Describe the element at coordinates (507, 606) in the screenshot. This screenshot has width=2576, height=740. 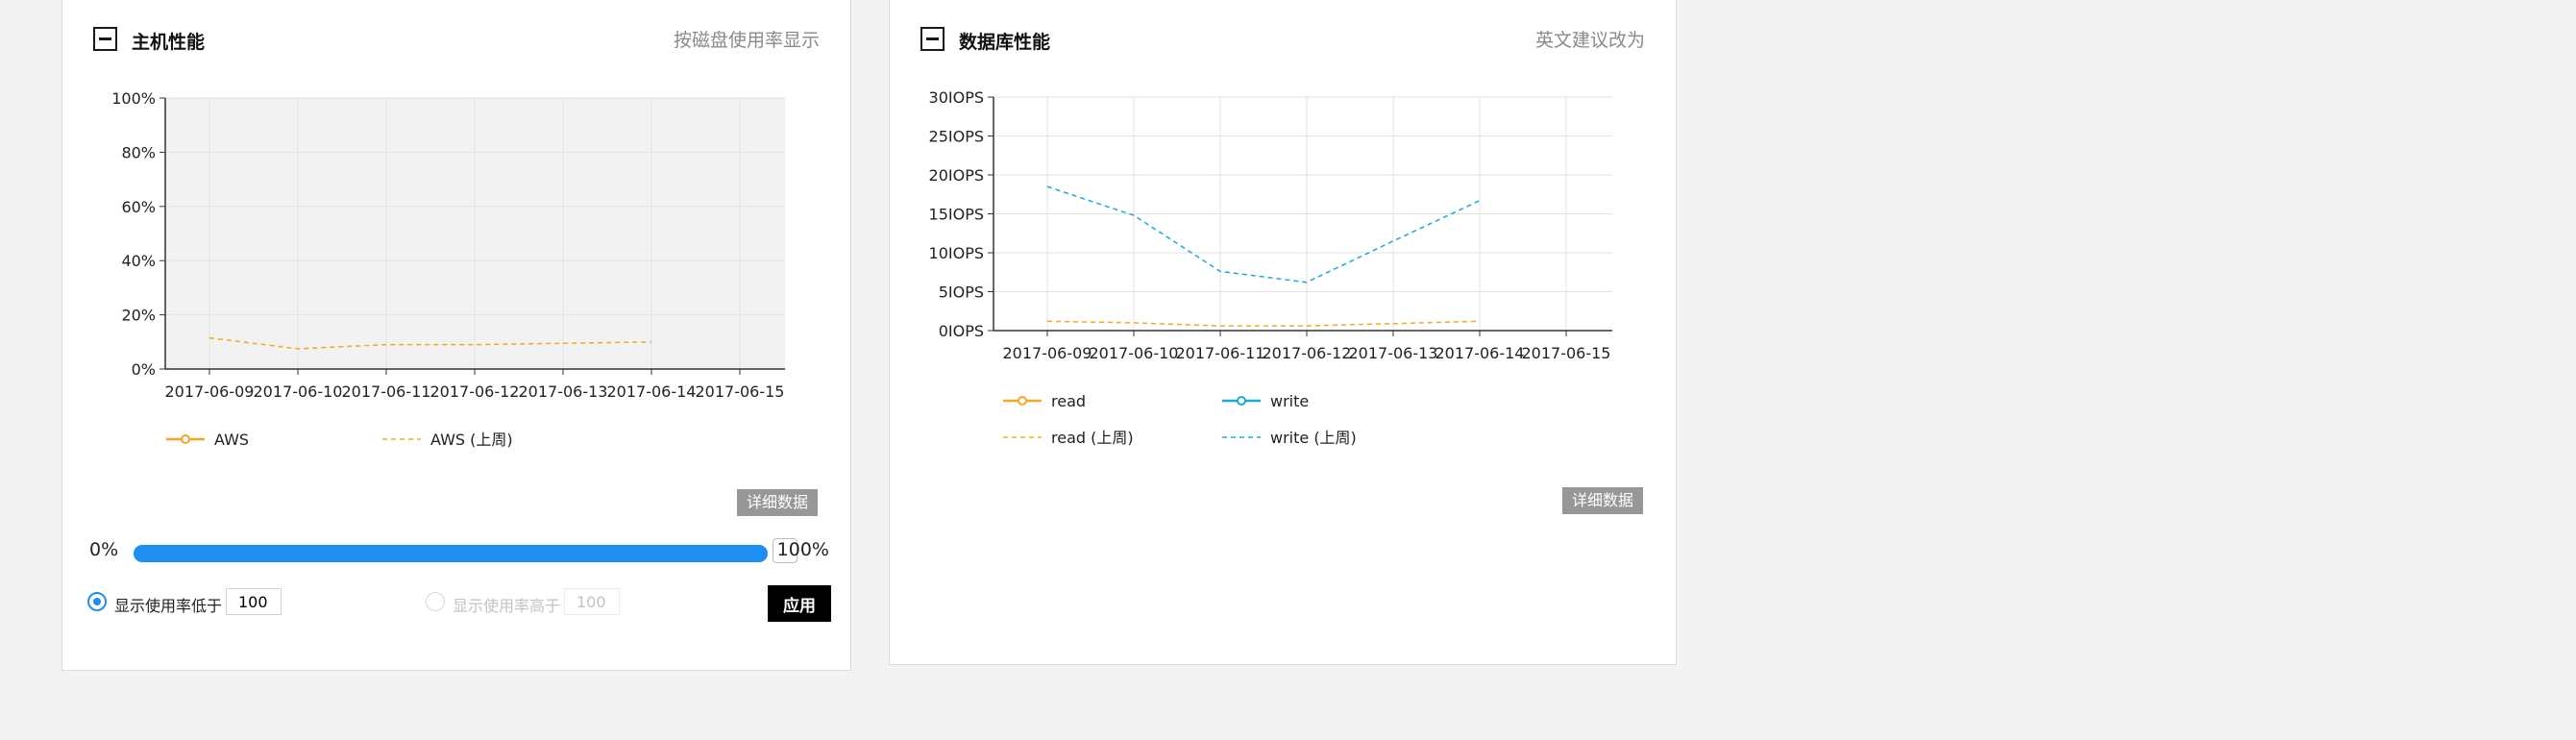
I see `filter-above-label: 显示使用率高于` at that location.